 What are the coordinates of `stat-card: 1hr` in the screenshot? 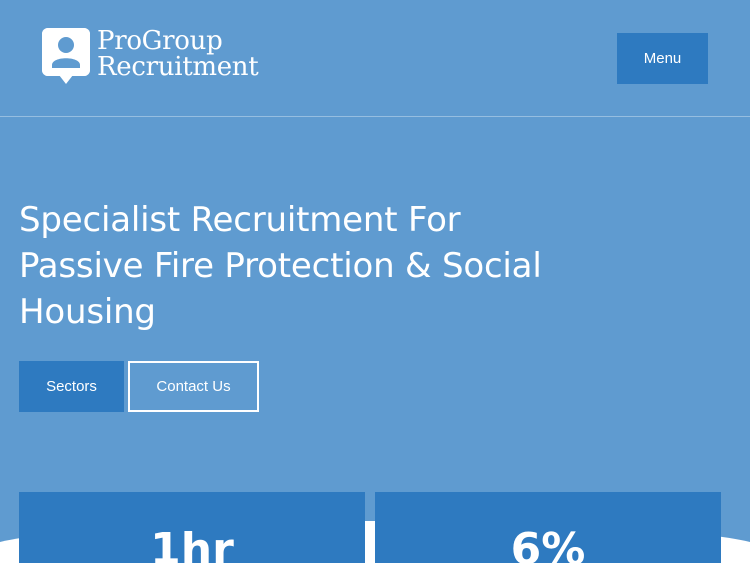 It's located at (192, 527).